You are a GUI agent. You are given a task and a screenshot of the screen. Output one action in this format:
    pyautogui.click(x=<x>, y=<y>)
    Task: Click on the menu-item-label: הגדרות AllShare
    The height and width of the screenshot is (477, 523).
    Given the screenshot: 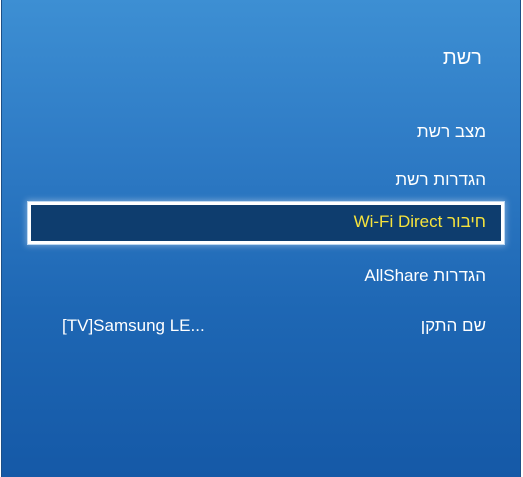 What is the action you would take?
    pyautogui.click(x=425, y=275)
    